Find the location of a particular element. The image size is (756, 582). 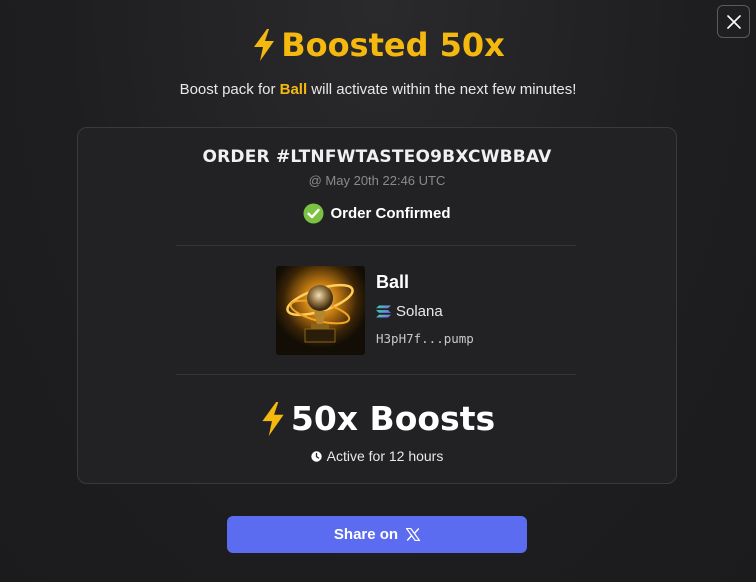

share-label: Share on is located at coordinates (366, 534).